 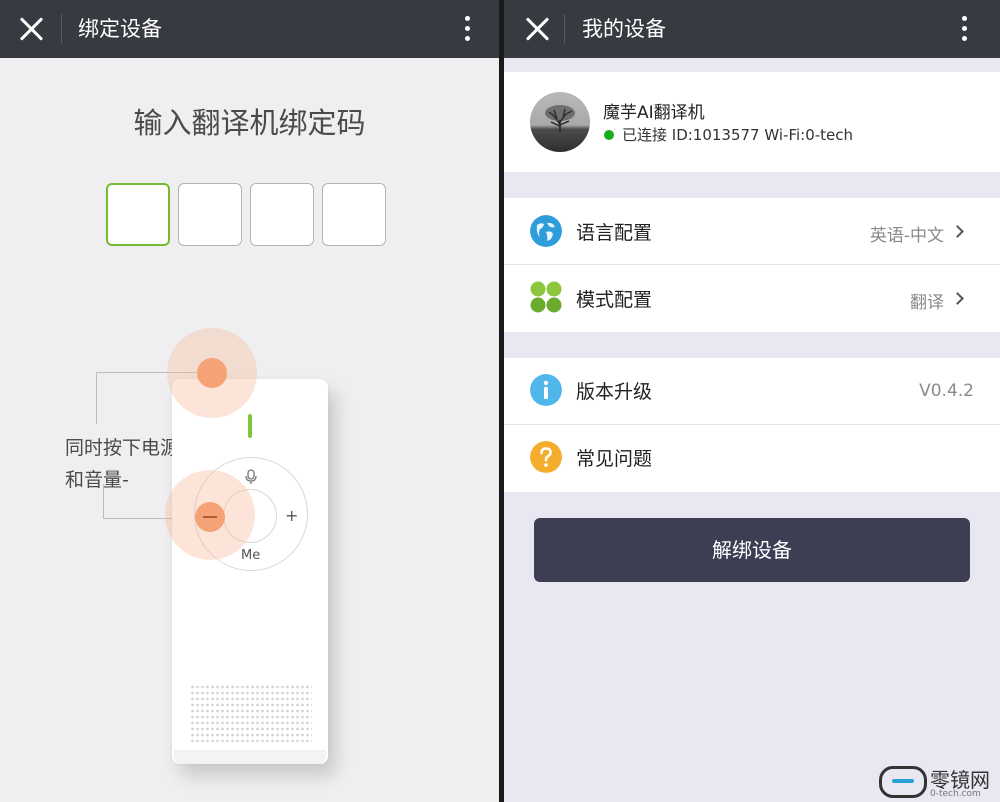 I want to click on question-icon, so click(x=546, y=457).